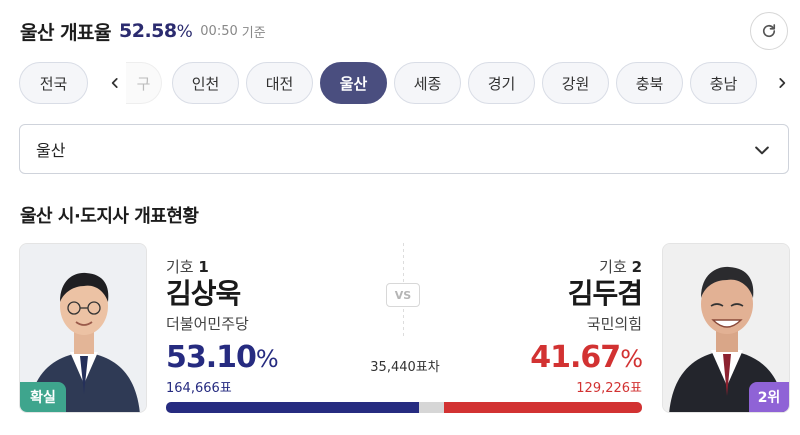 The image size is (800, 435). What do you see at coordinates (427, 83) in the screenshot?
I see `region-chip: 세종` at bounding box center [427, 83].